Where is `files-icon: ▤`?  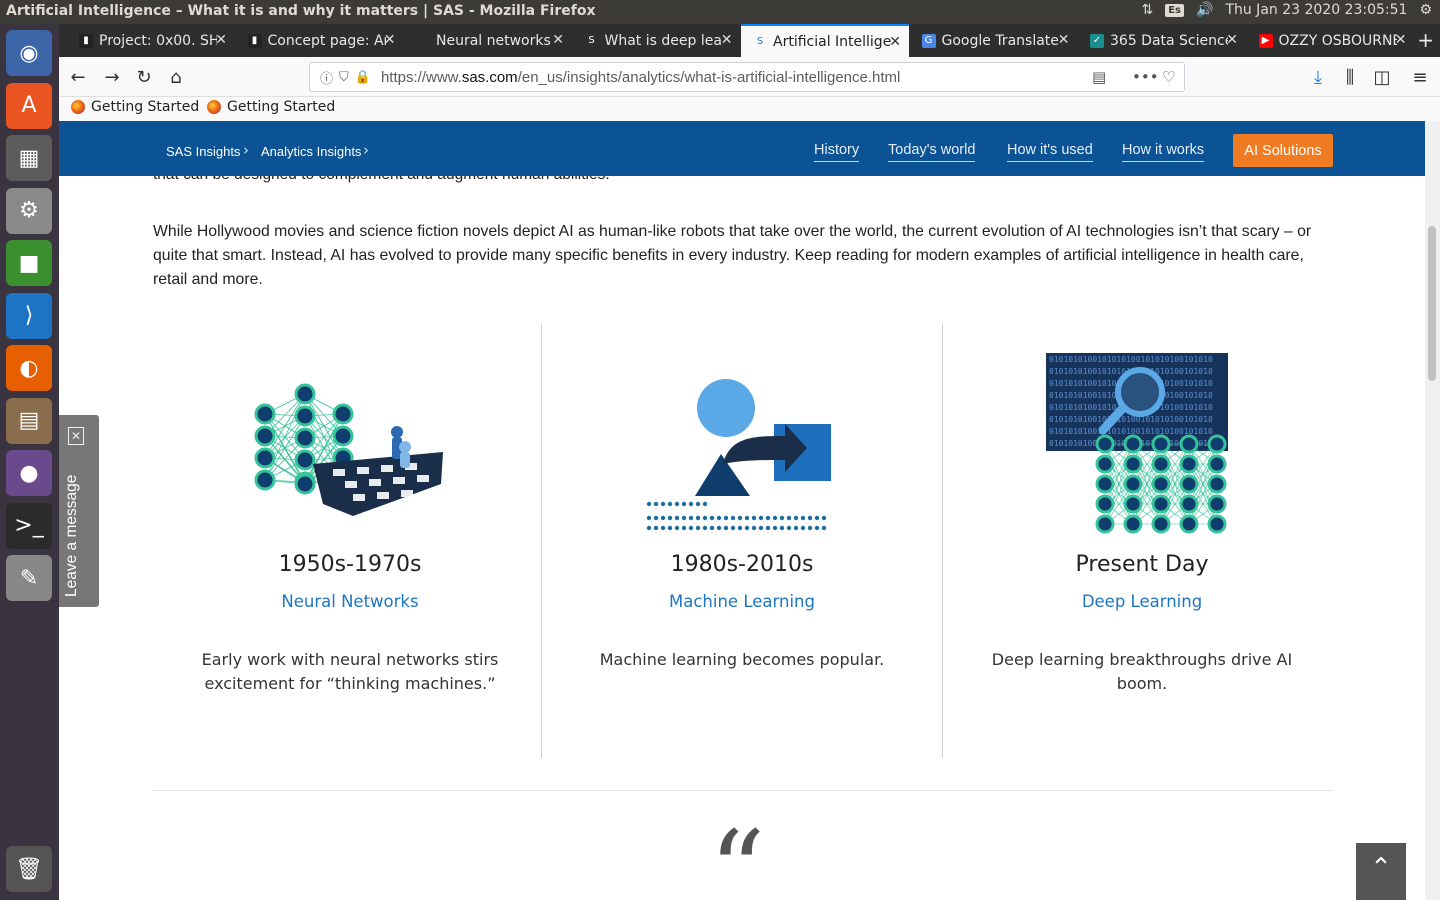 files-icon: ▤ is located at coordinates (29, 420).